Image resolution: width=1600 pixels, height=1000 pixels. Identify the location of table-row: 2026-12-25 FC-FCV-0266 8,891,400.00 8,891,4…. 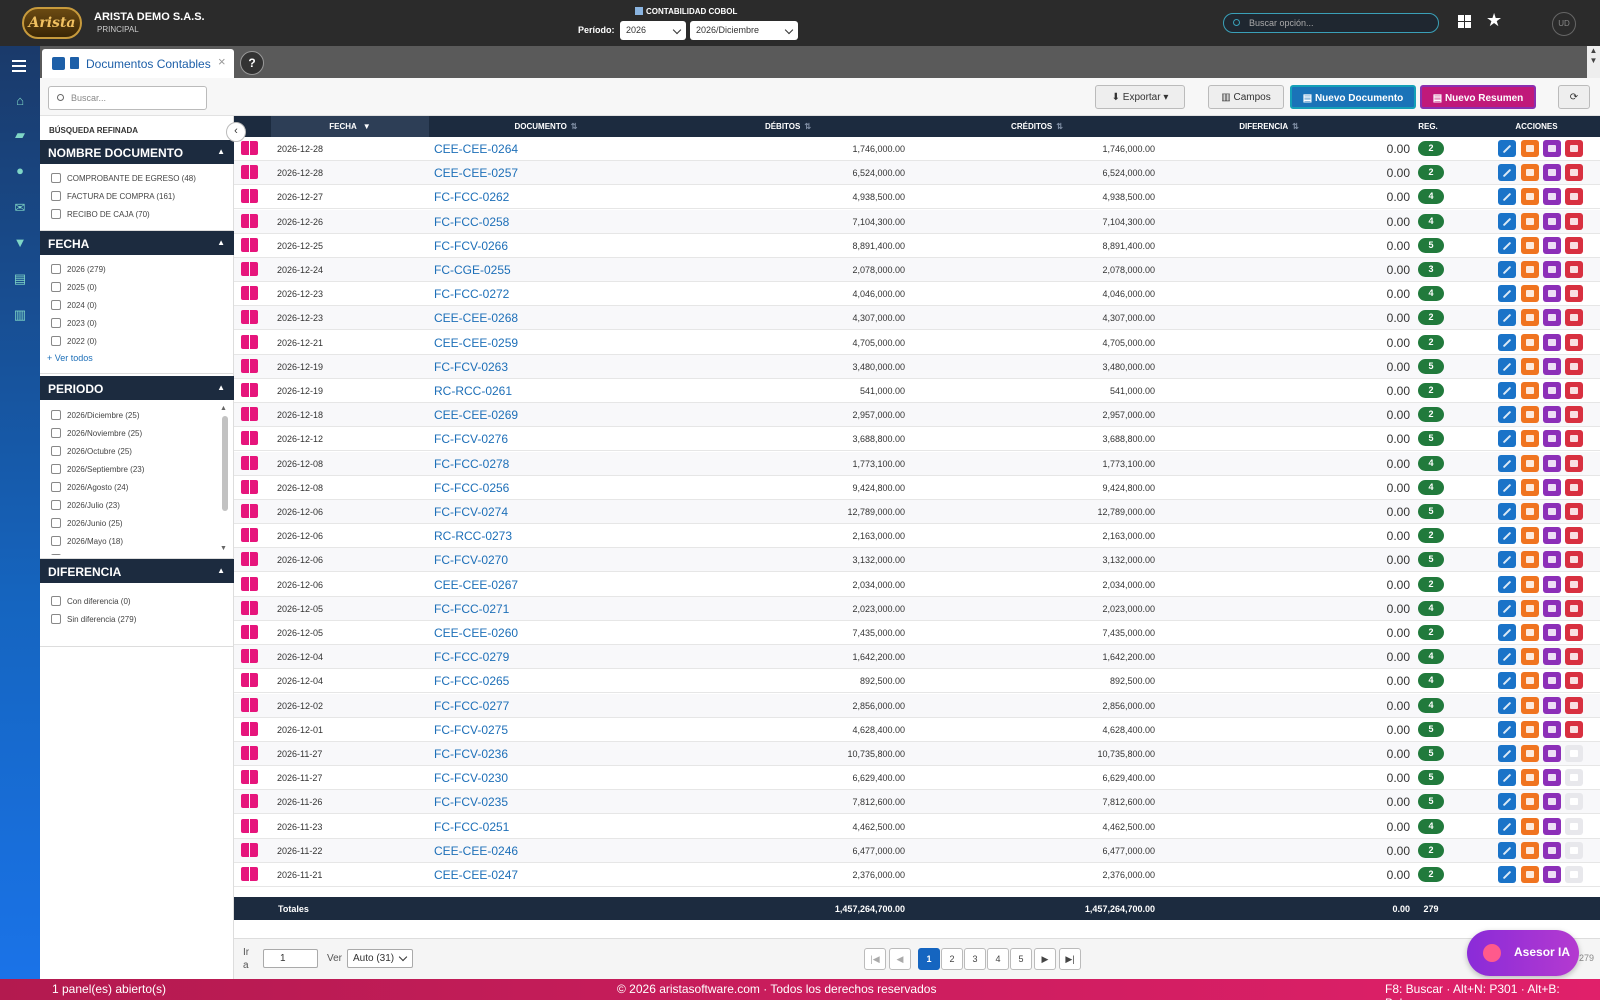
(917, 246).